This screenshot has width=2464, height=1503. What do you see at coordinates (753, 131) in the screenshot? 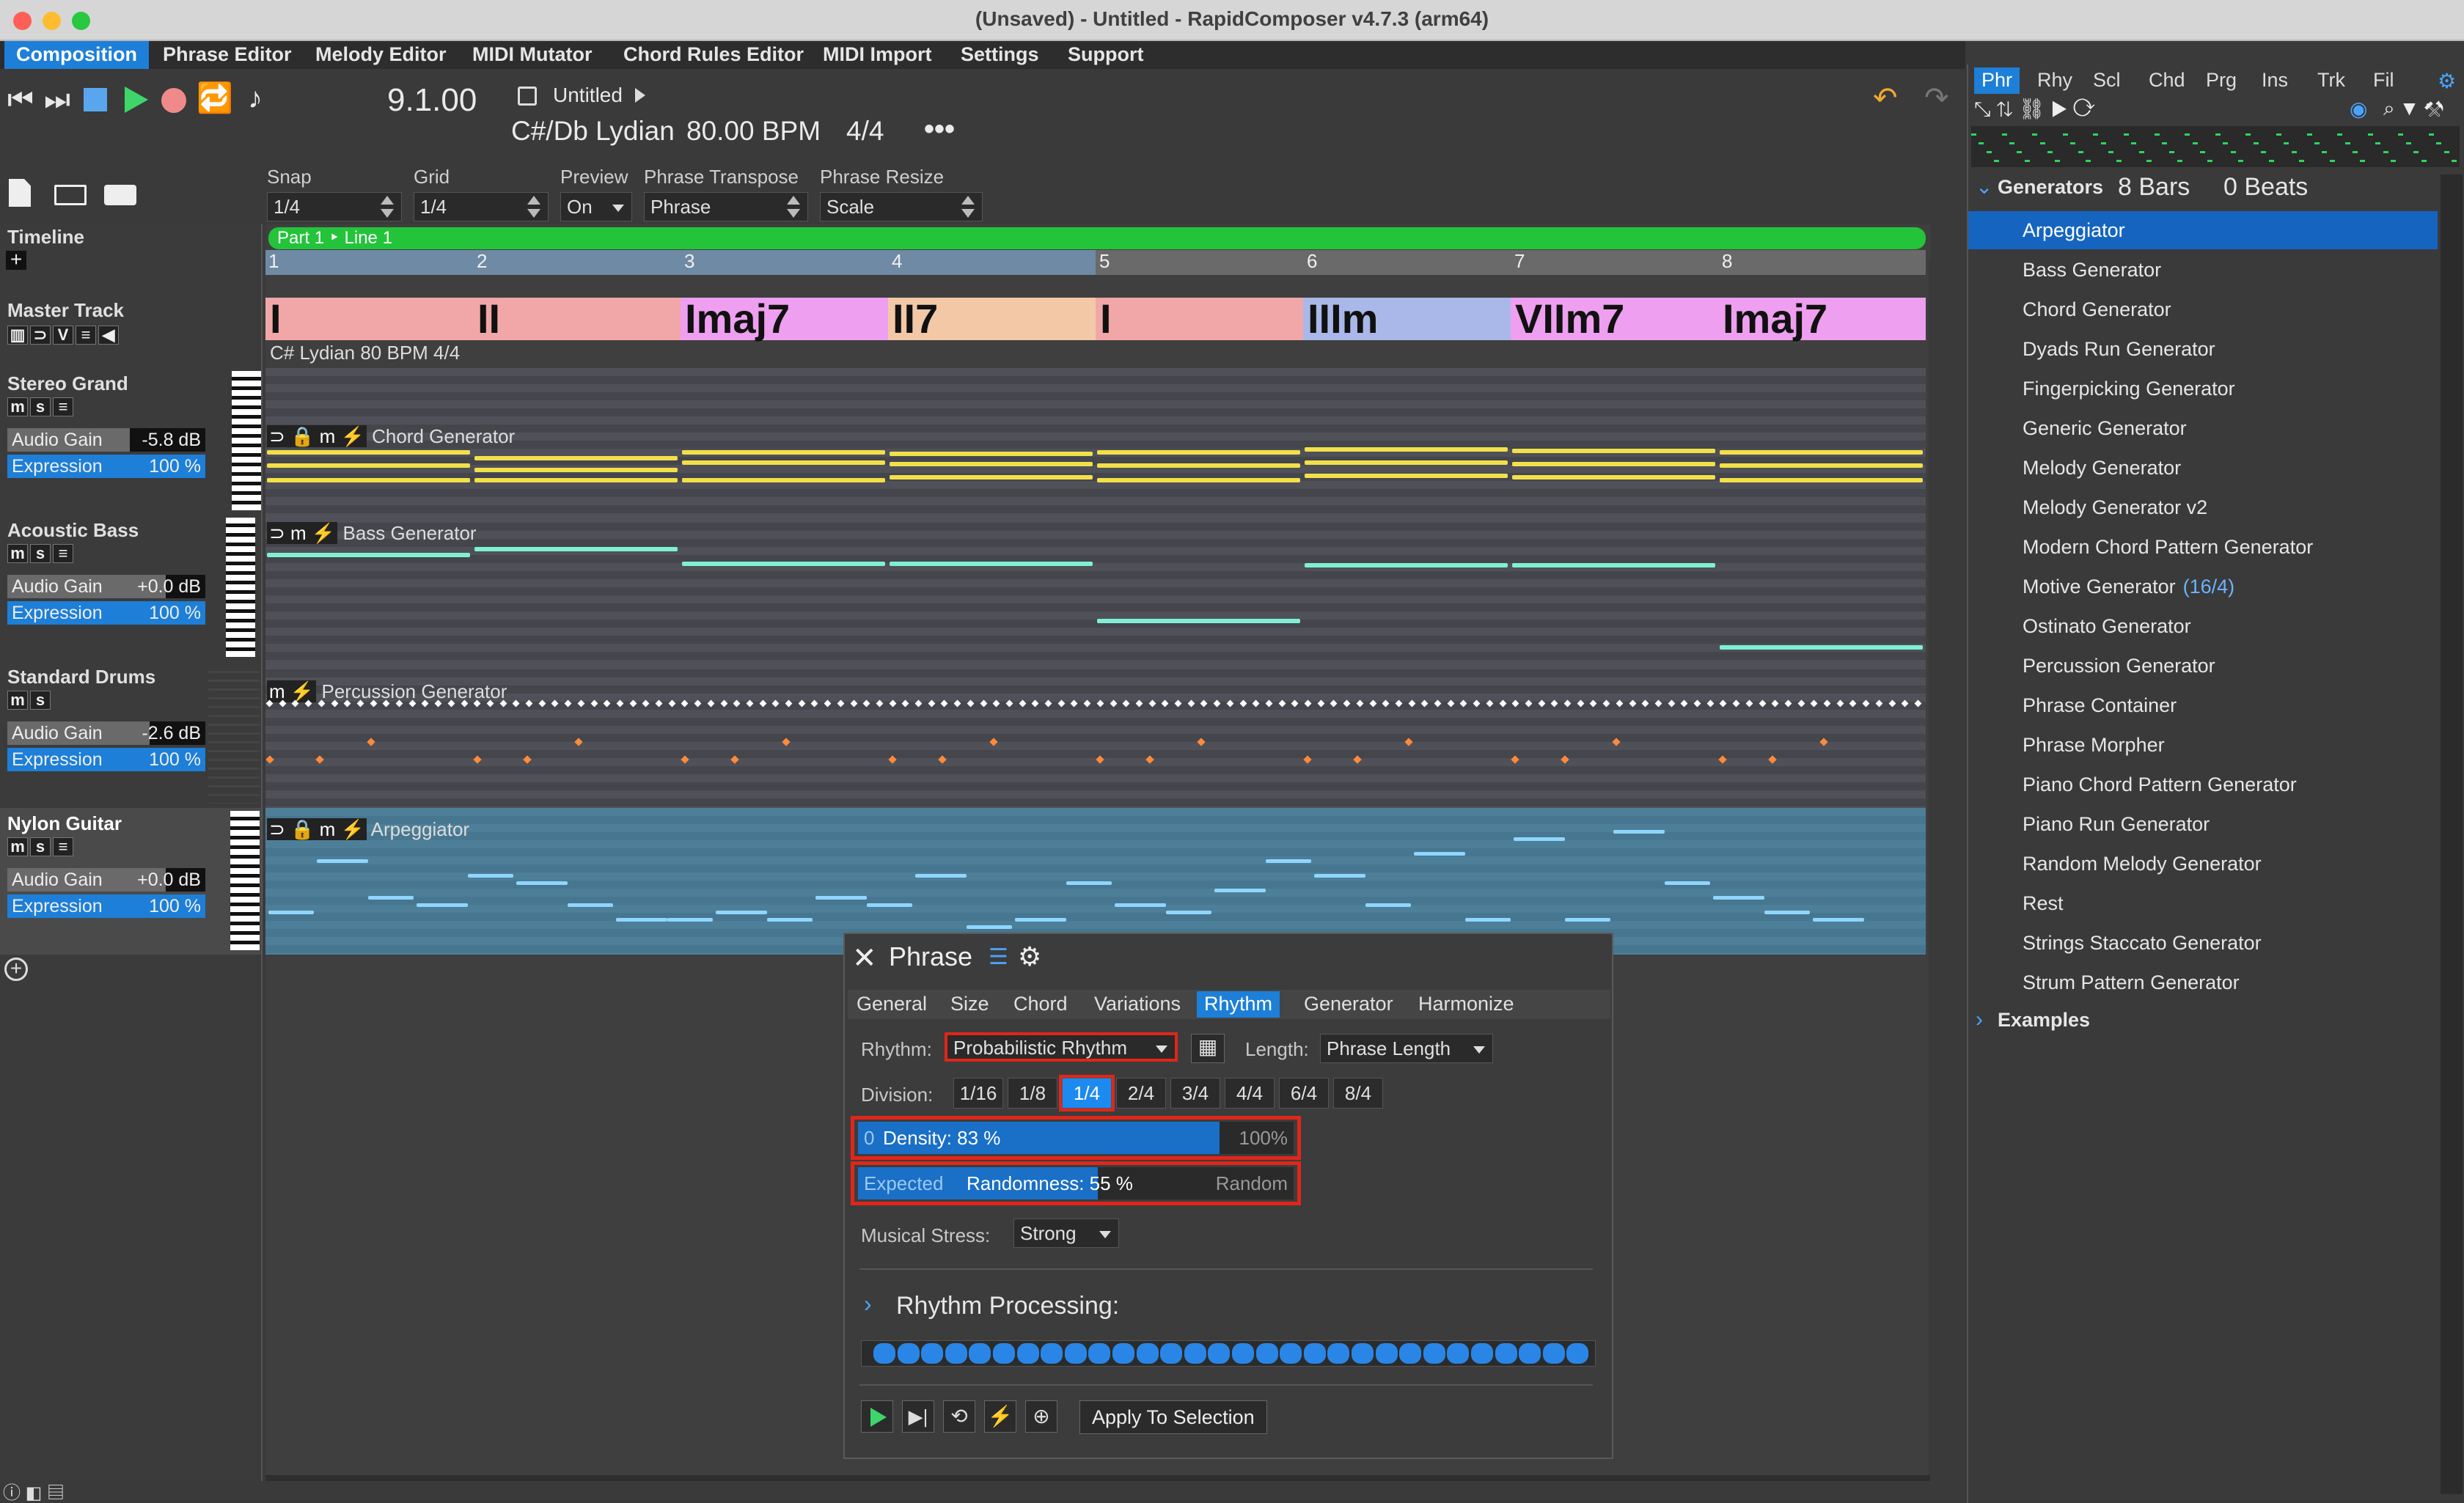
I see `bpm-display: 80.00 BPM` at bounding box center [753, 131].